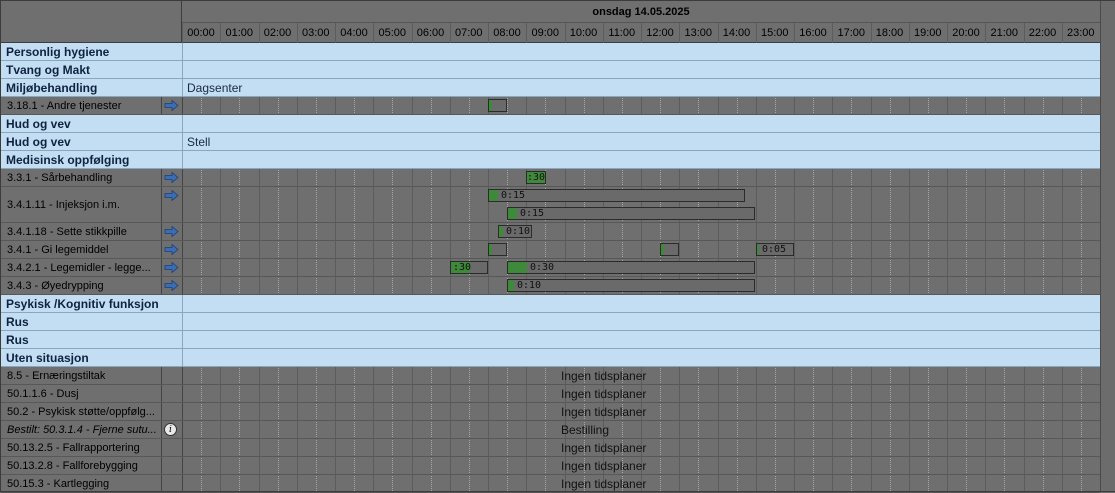 The height and width of the screenshot is (493, 1115). I want to click on group-label: Rus, so click(17, 340).